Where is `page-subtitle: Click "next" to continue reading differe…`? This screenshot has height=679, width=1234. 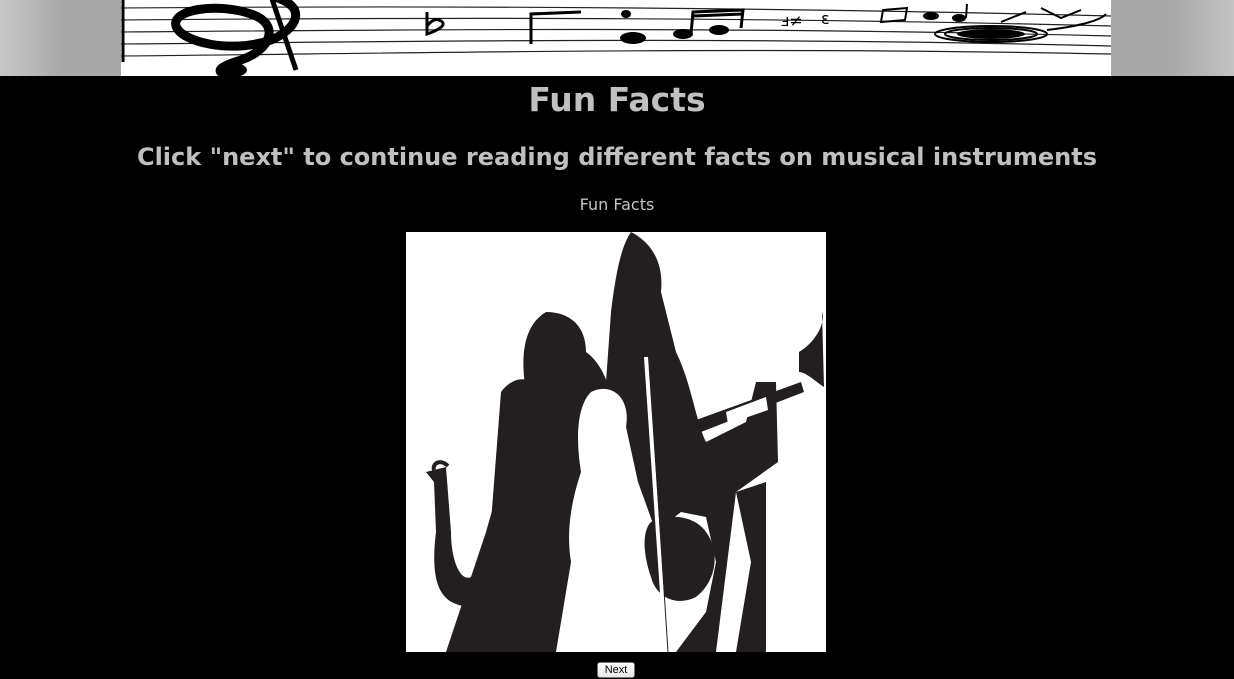 page-subtitle: Click "next" to continue reading differe… is located at coordinates (617, 157).